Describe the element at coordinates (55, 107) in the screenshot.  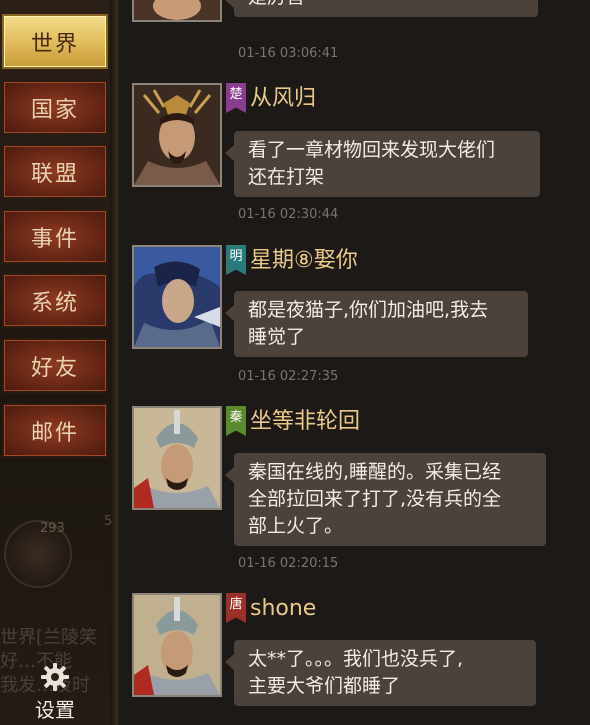
I see `tab-country: 国家` at that location.